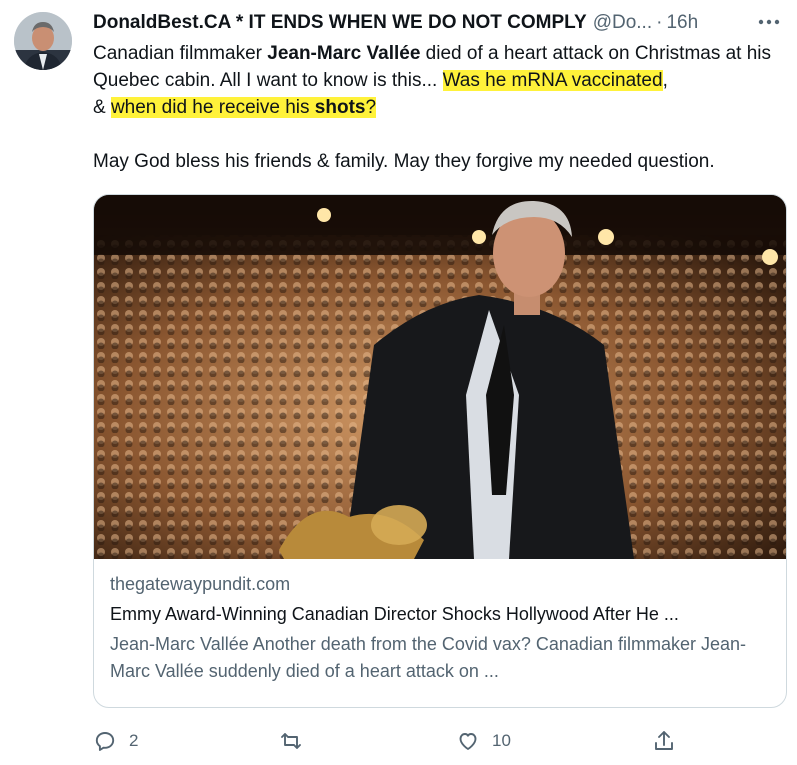 This screenshot has height=765, width=797. I want to click on card-domain: thegatewaypundit.com, so click(200, 584).